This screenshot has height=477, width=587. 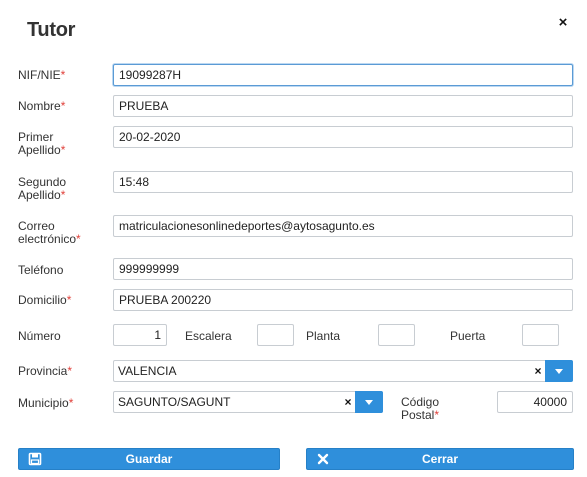 I want to click on escalera-label: Escalera, so click(x=208, y=336).